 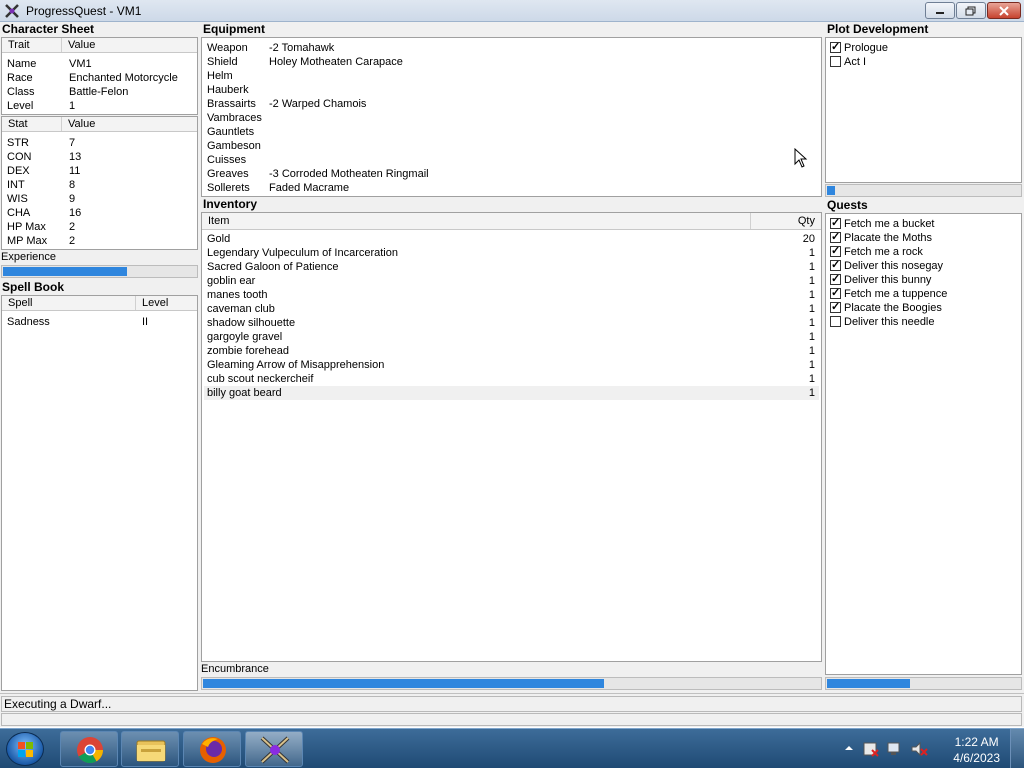 What do you see at coordinates (32, 45) in the screenshot?
I see `trait-column-header: Trait` at bounding box center [32, 45].